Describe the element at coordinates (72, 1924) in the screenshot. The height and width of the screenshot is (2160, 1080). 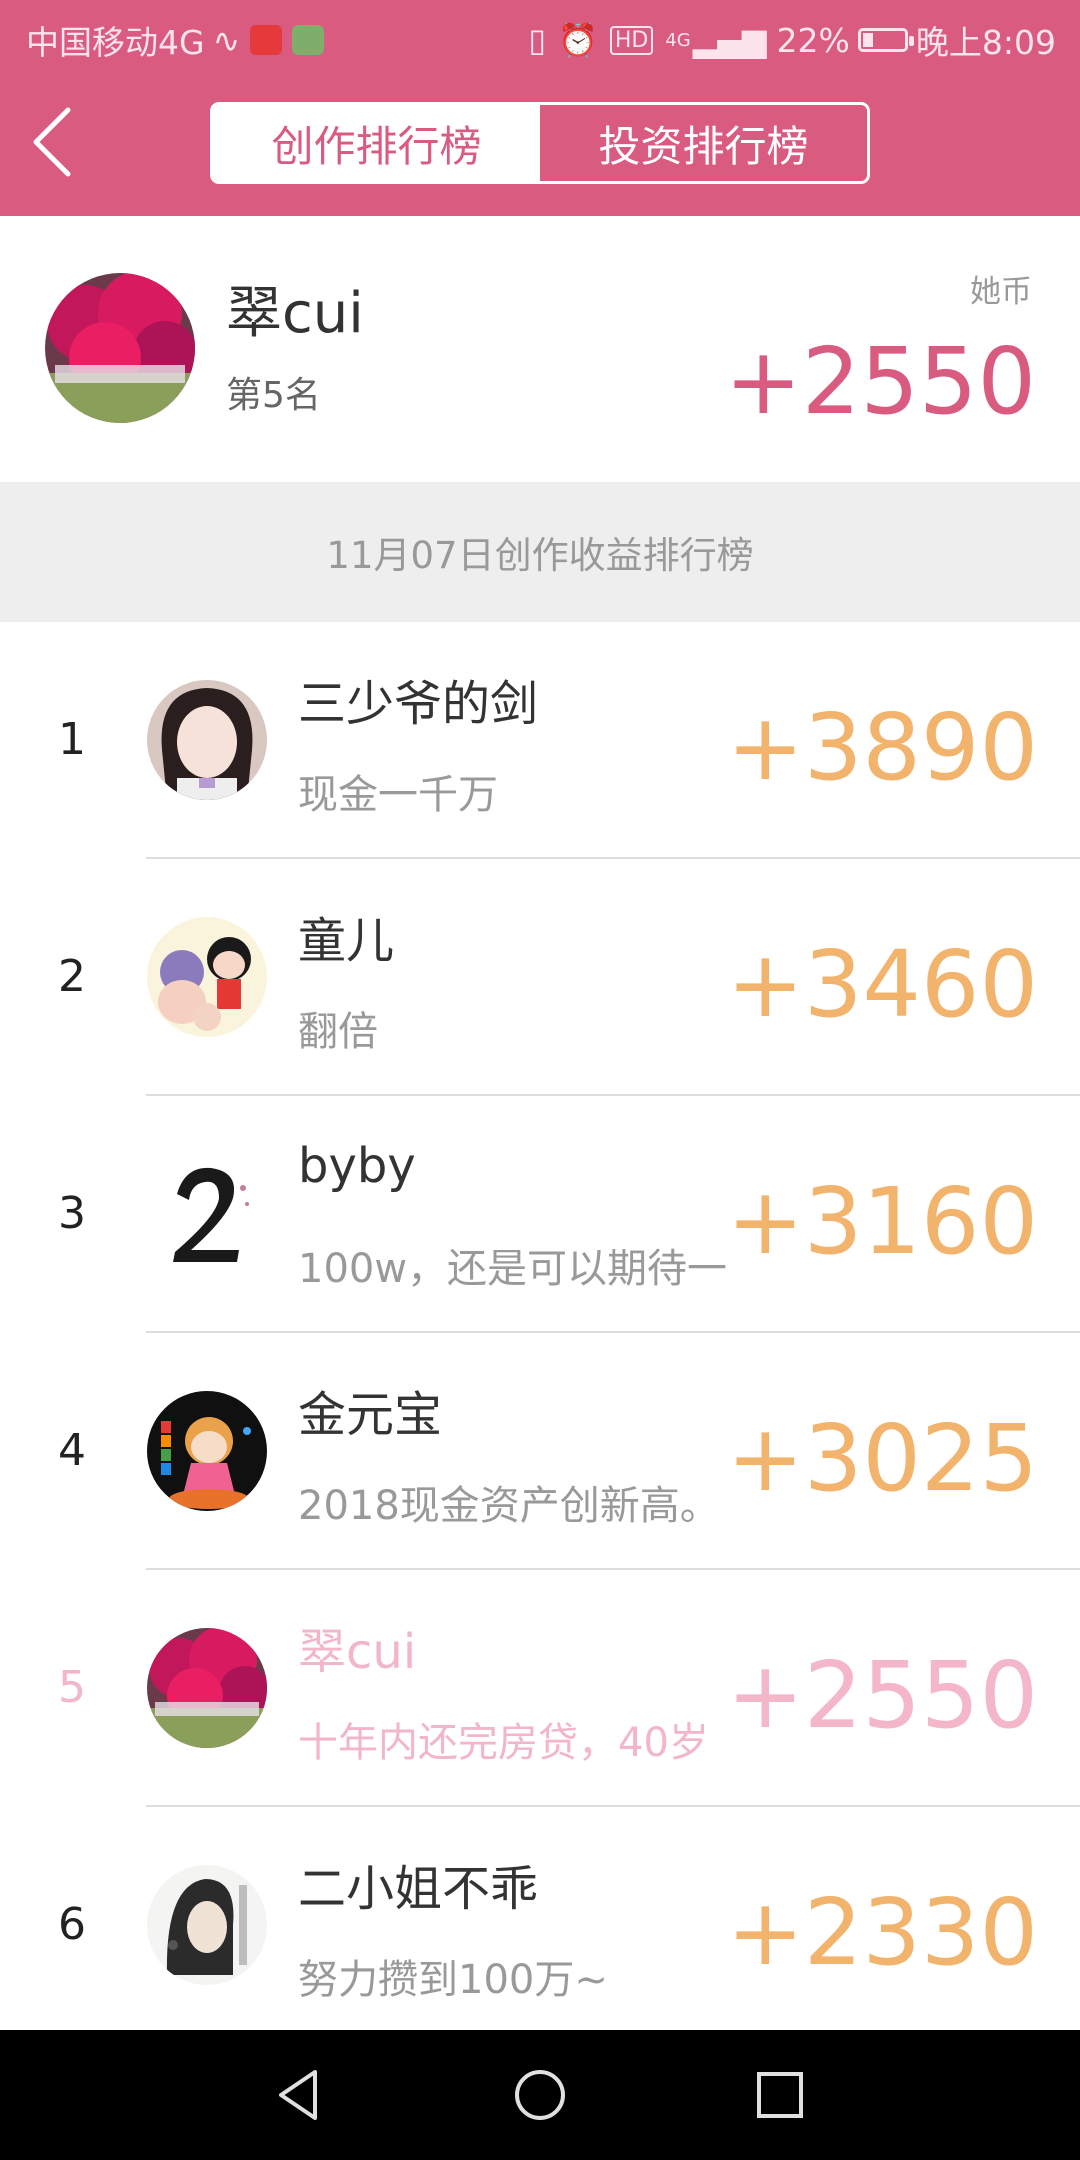
I see `rank-number: 6` at that location.